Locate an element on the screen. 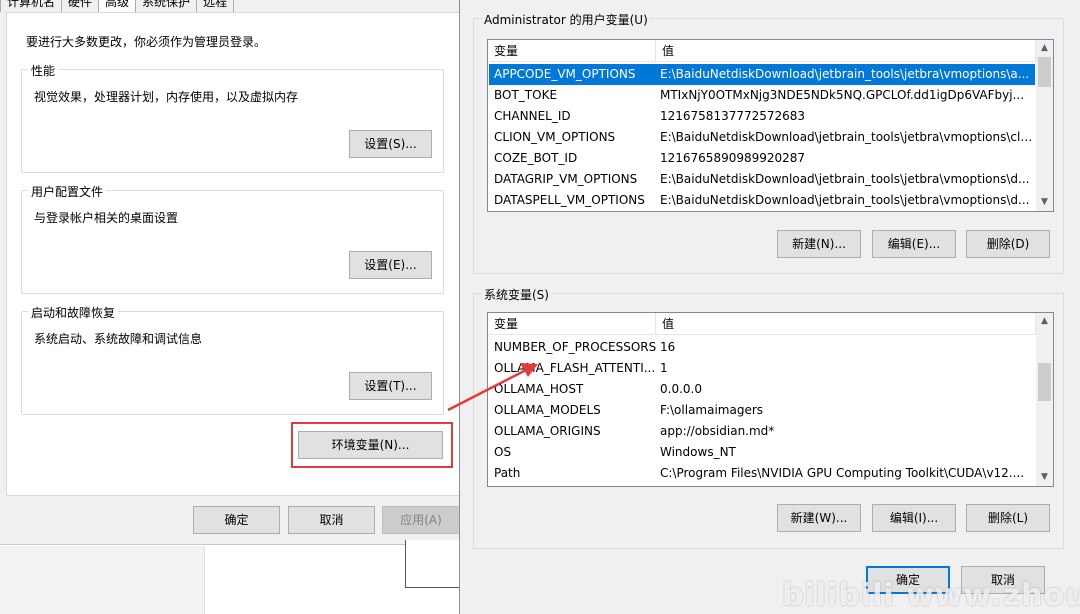 This screenshot has height=614, width=1080. table-row: OS Windows_NT is located at coordinates (762, 452).